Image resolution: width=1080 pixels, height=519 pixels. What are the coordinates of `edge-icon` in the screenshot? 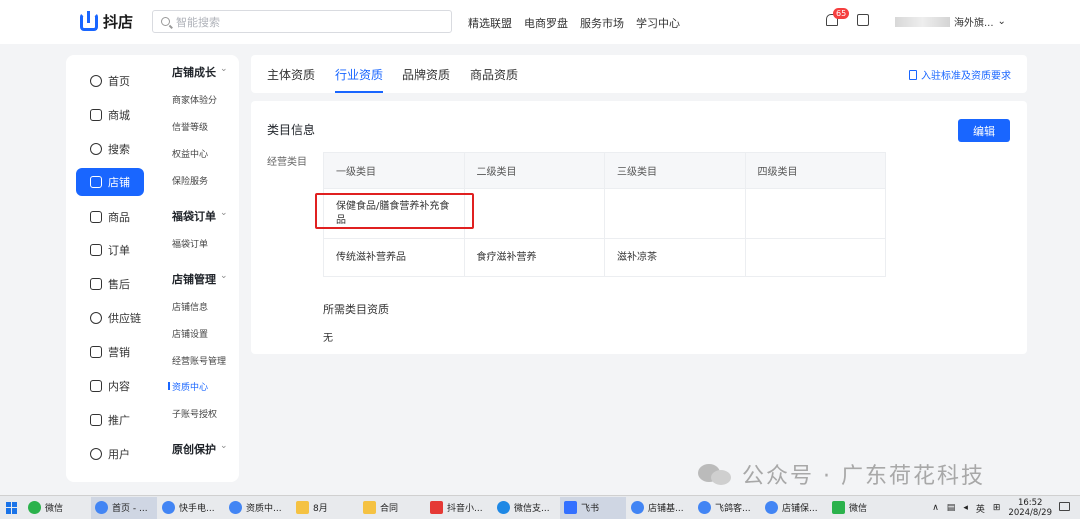 It's located at (503, 507).